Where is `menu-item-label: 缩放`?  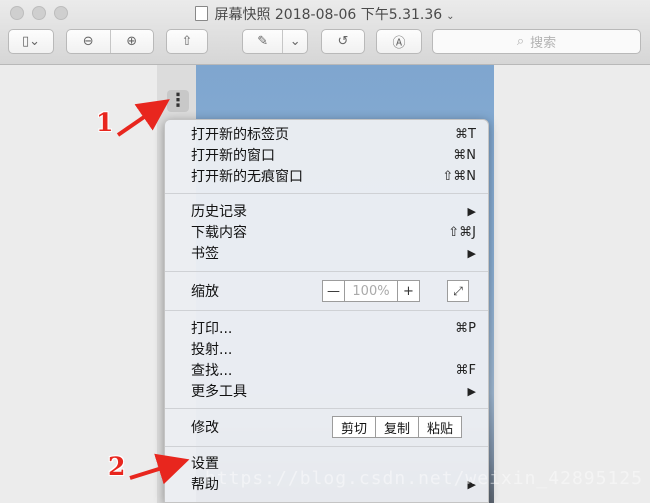
menu-item-label: 缩放 is located at coordinates (205, 292).